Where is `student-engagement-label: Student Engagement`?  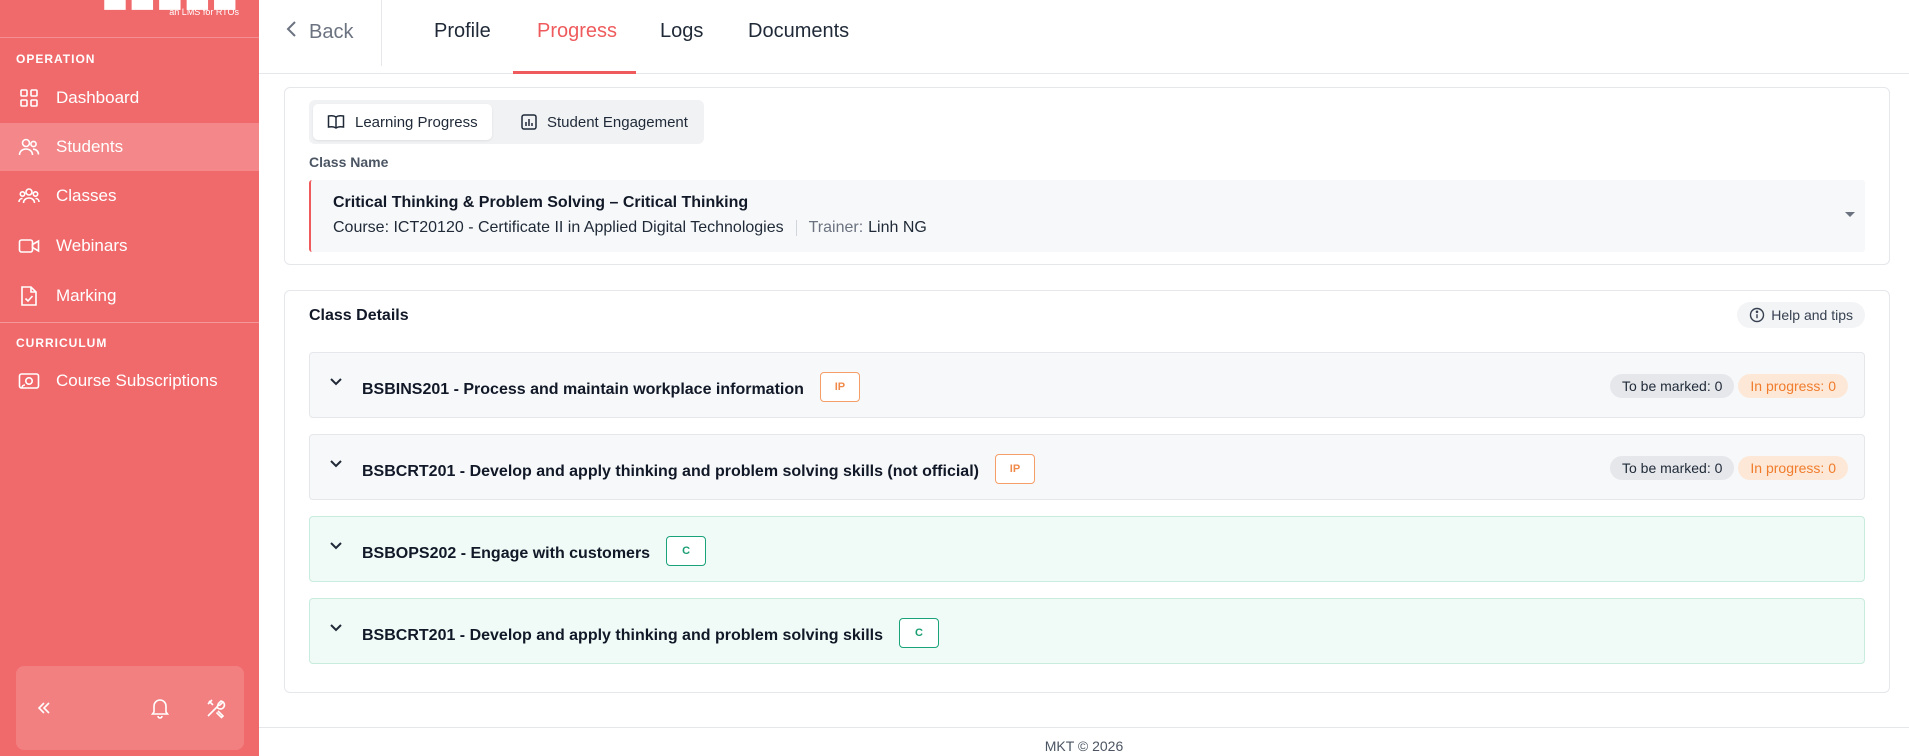 student-engagement-label: Student Engagement is located at coordinates (617, 122).